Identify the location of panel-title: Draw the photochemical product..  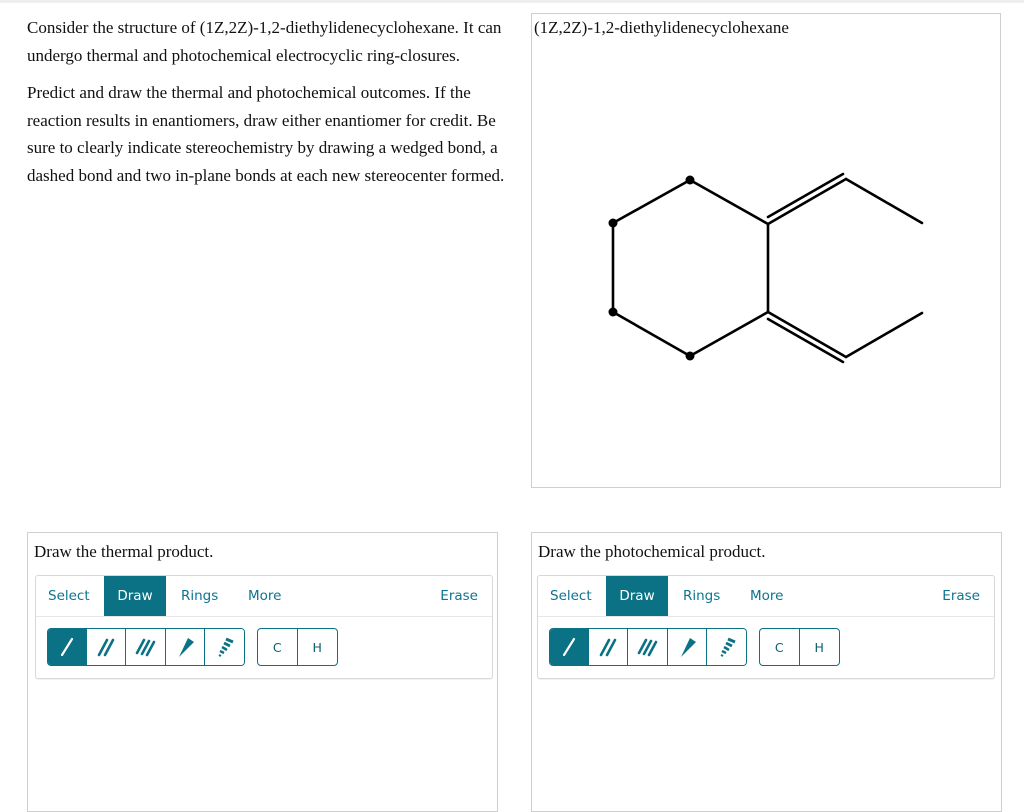
(652, 551).